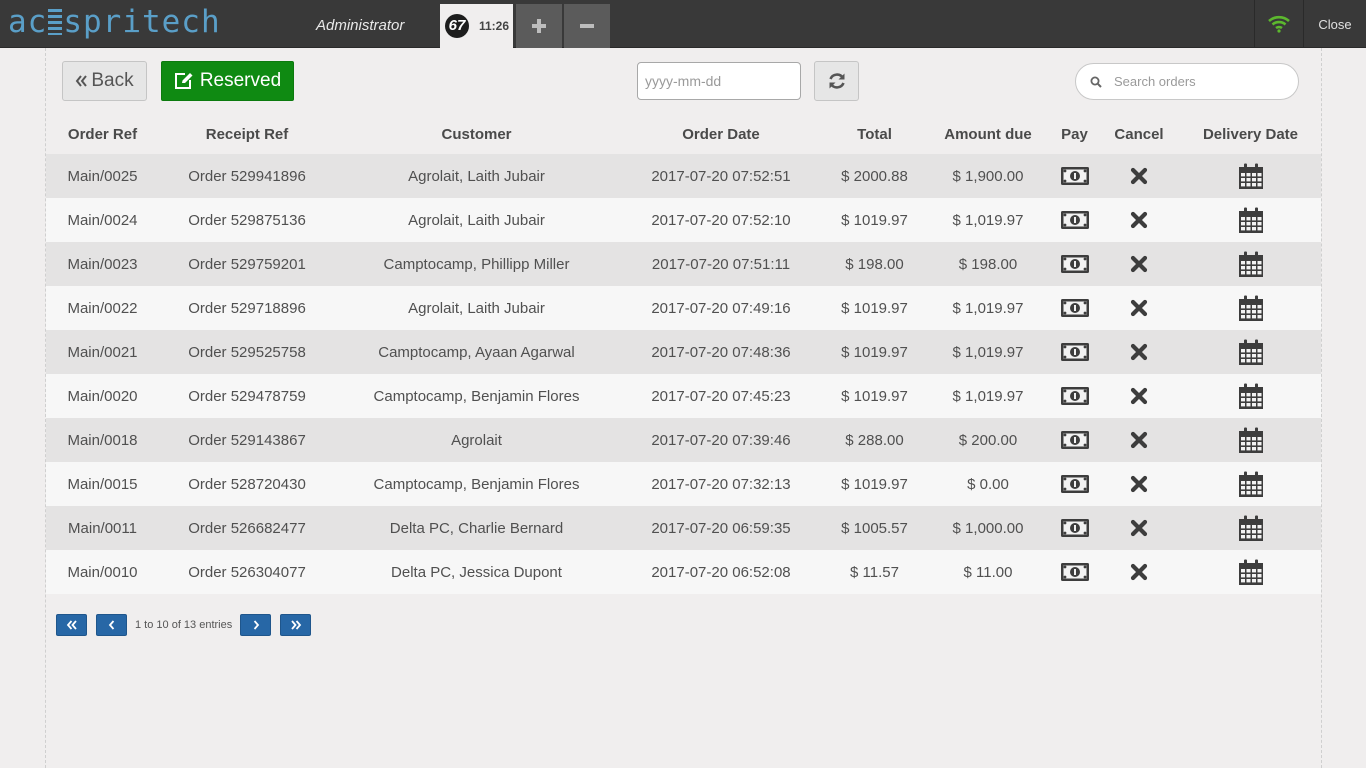 Image resolution: width=1366 pixels, height=768 pixels. What do you see at coordinates (836, 81) in the screenshot?
I see `refresh-button` at bounding box center [836, 81].